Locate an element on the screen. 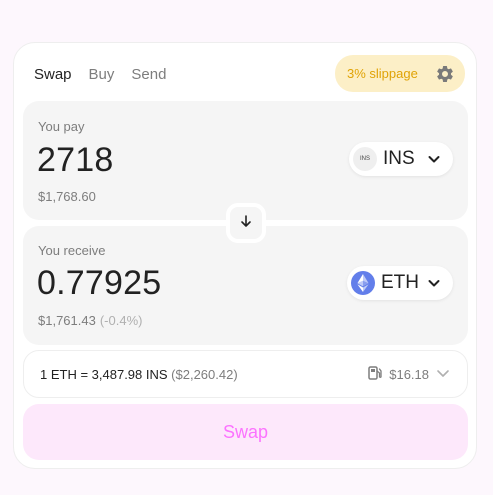 This screenshot has height=495, width=493. slippage-label: 3% slippage is located at coordinates (382, 73).